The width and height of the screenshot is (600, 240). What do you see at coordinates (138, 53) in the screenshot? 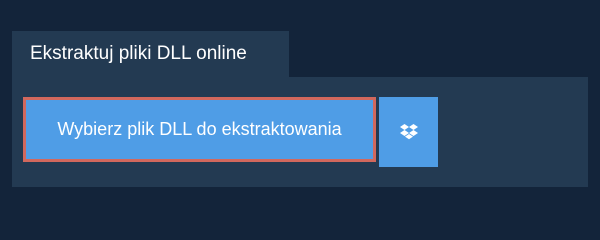
I see `tab-label: Ekstraktuj pliki DLL online` at bounding box center [138, 53].